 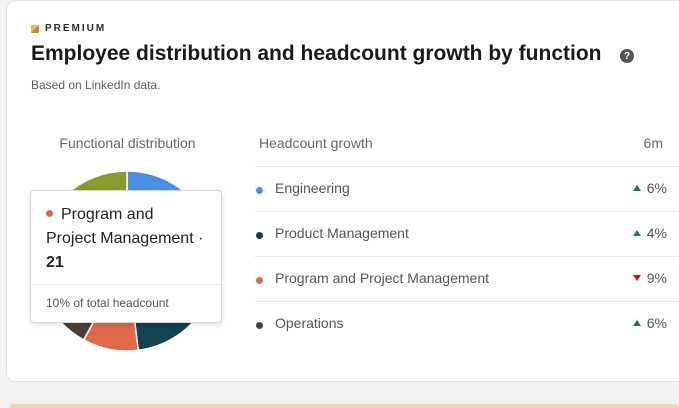 I want to click on row-change-value: 9%, so click(x=656, y=278).